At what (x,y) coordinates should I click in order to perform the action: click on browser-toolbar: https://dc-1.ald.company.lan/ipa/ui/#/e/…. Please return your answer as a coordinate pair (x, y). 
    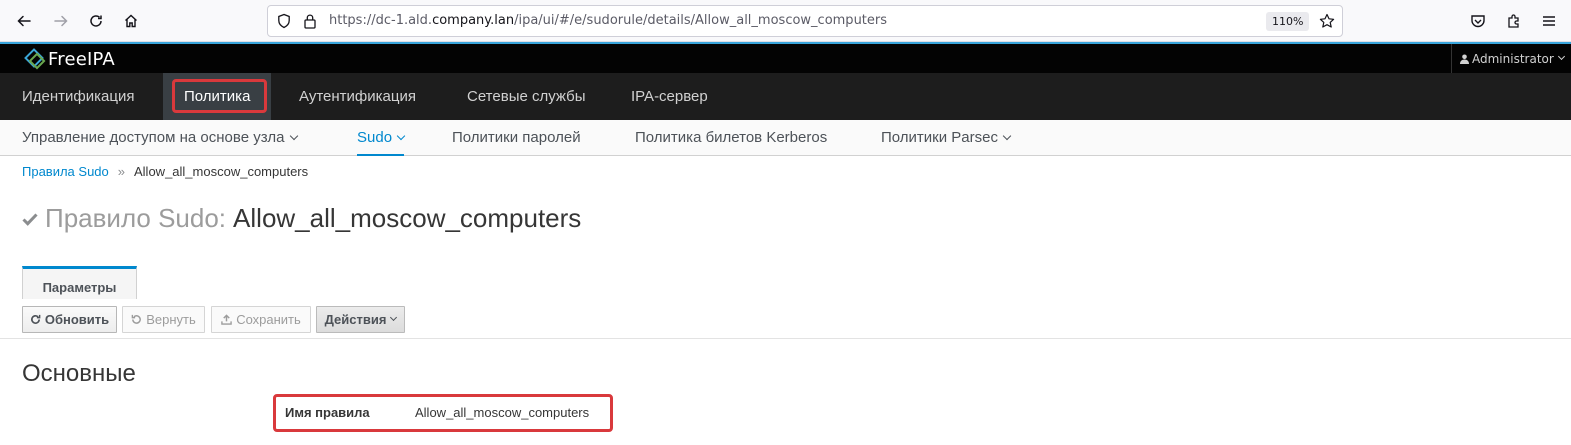
    Looking at the image, I should click on (785, 21).